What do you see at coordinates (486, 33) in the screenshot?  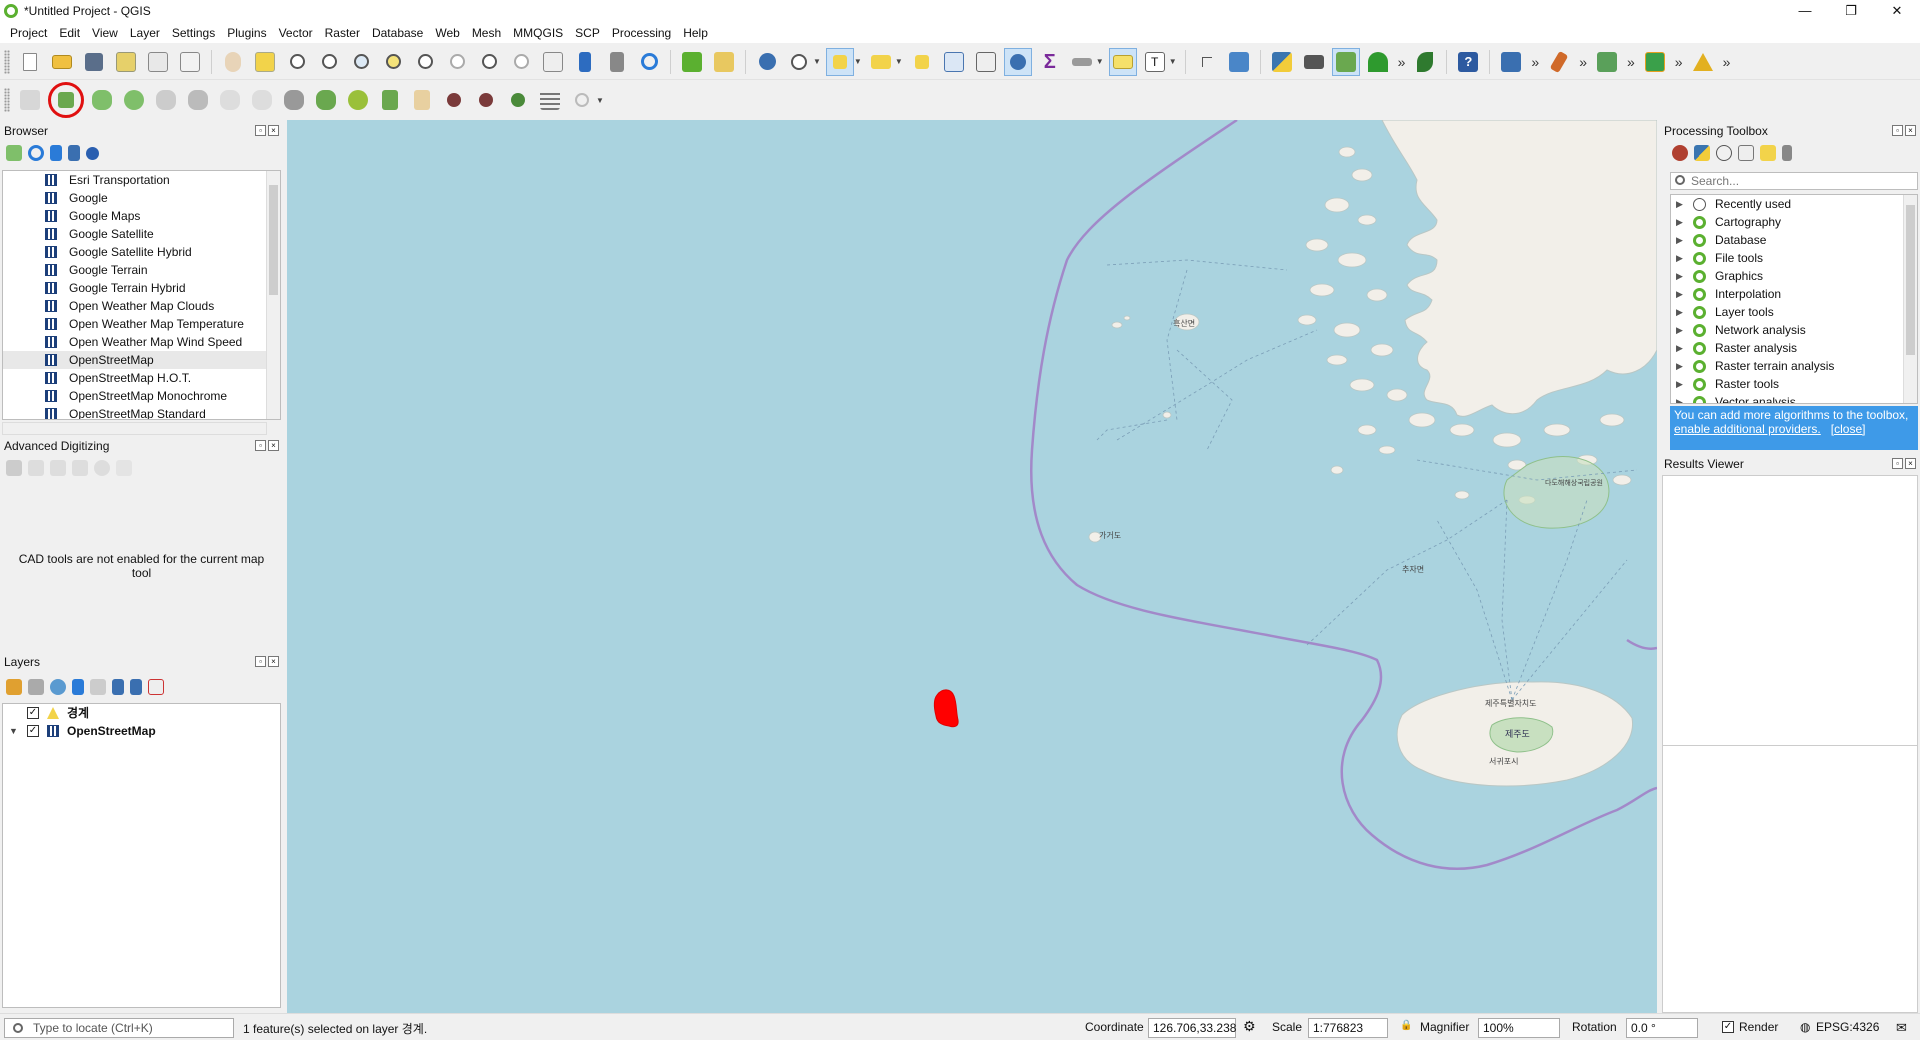 I see `menu-mesh: Mesh` at bounding box center [486, 33].